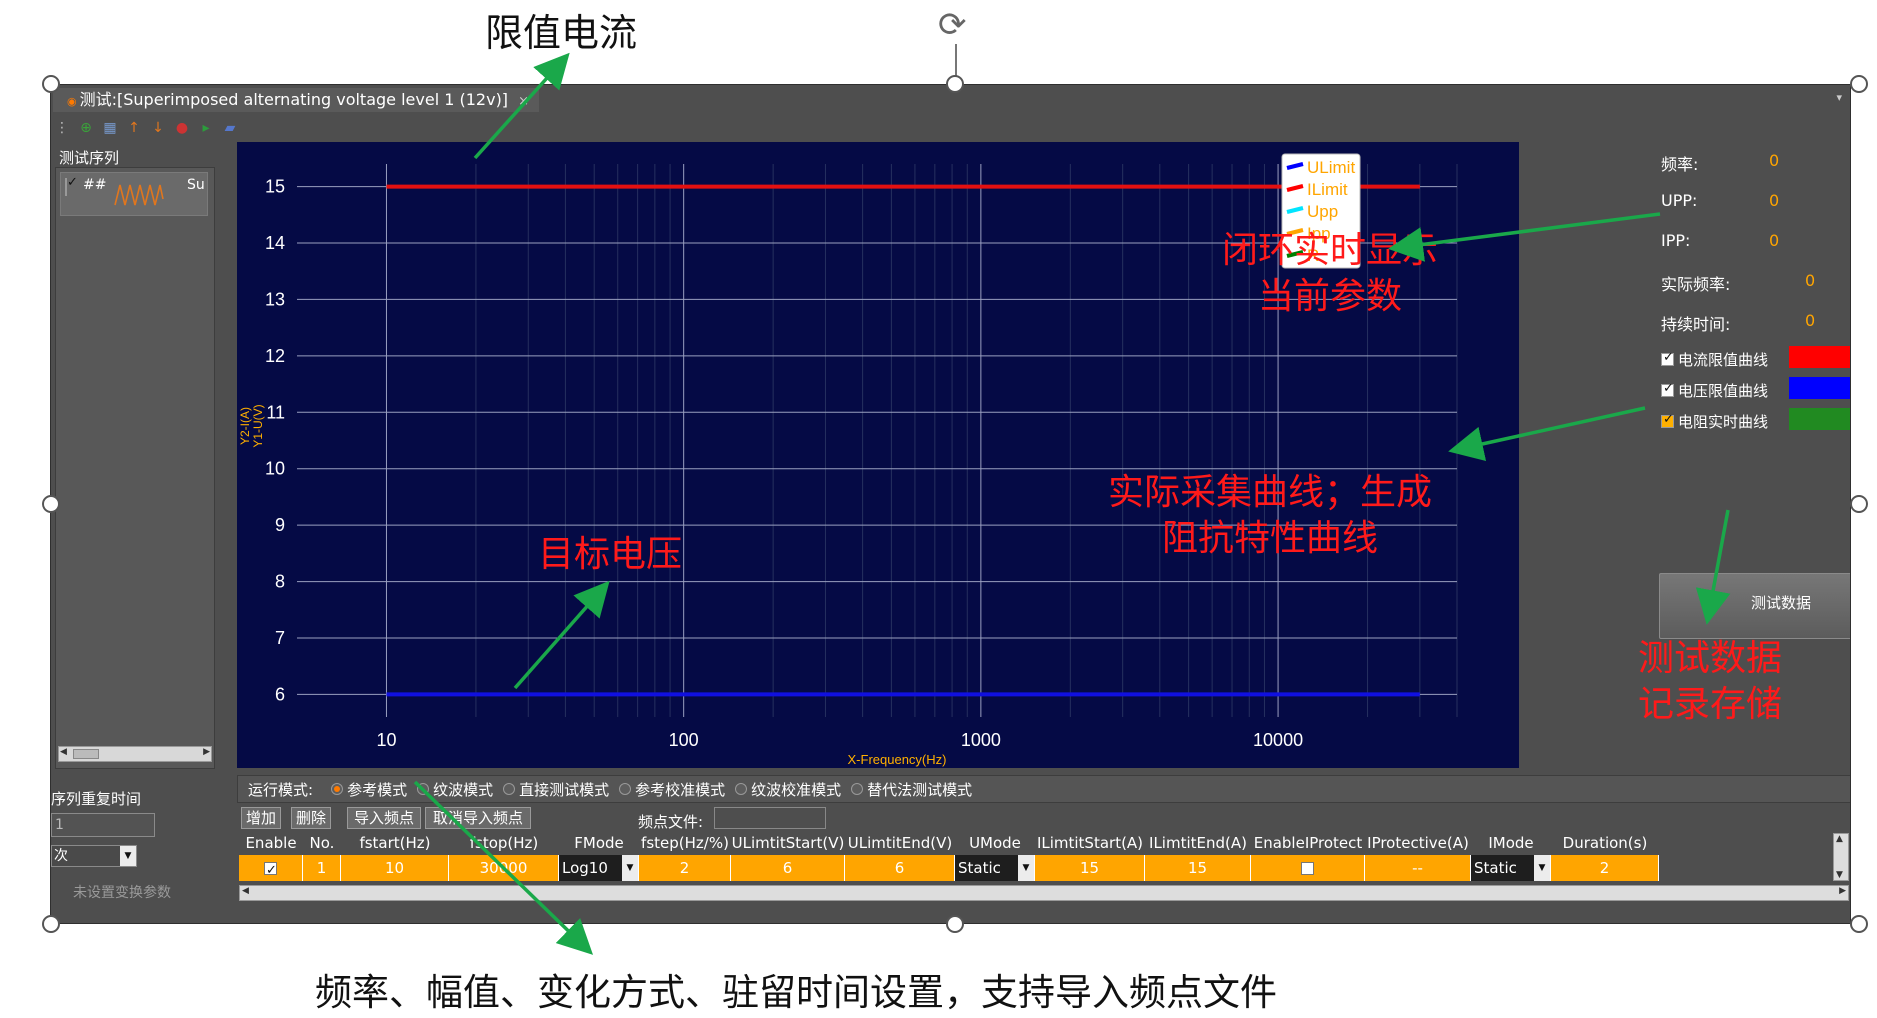 The width and height of the screenshot is (1877, 1018). I want to click on list-icon: ⋮, so click(62, 128).